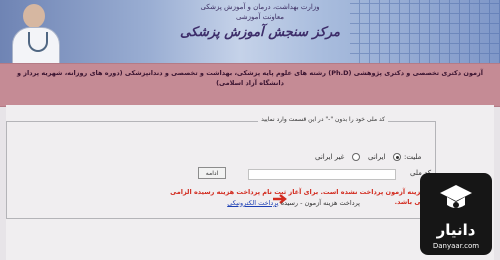 The height and width of the screenshot is (260, 500). What do you see at coordinates (356, 157) in the screenshot?
I see `radio-non-iranian` at bounding box center [356, 157].